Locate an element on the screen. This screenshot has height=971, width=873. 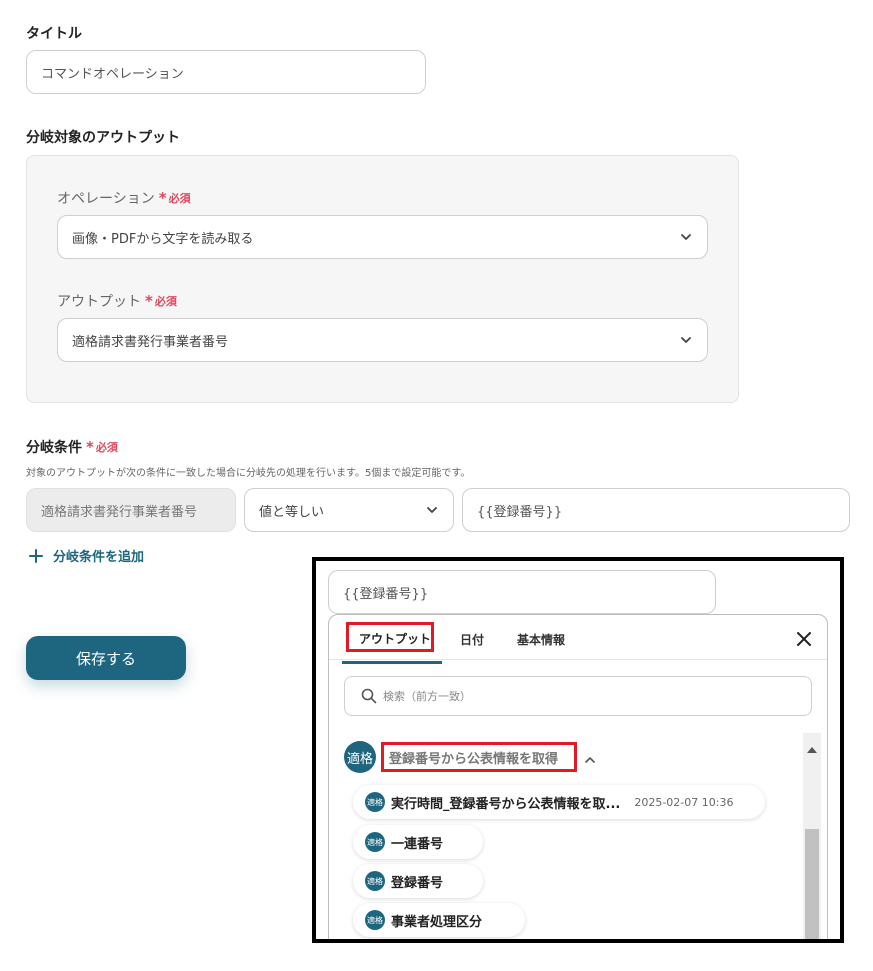
list-item: 適格 登録番号 is located at coordinates (418, 881).